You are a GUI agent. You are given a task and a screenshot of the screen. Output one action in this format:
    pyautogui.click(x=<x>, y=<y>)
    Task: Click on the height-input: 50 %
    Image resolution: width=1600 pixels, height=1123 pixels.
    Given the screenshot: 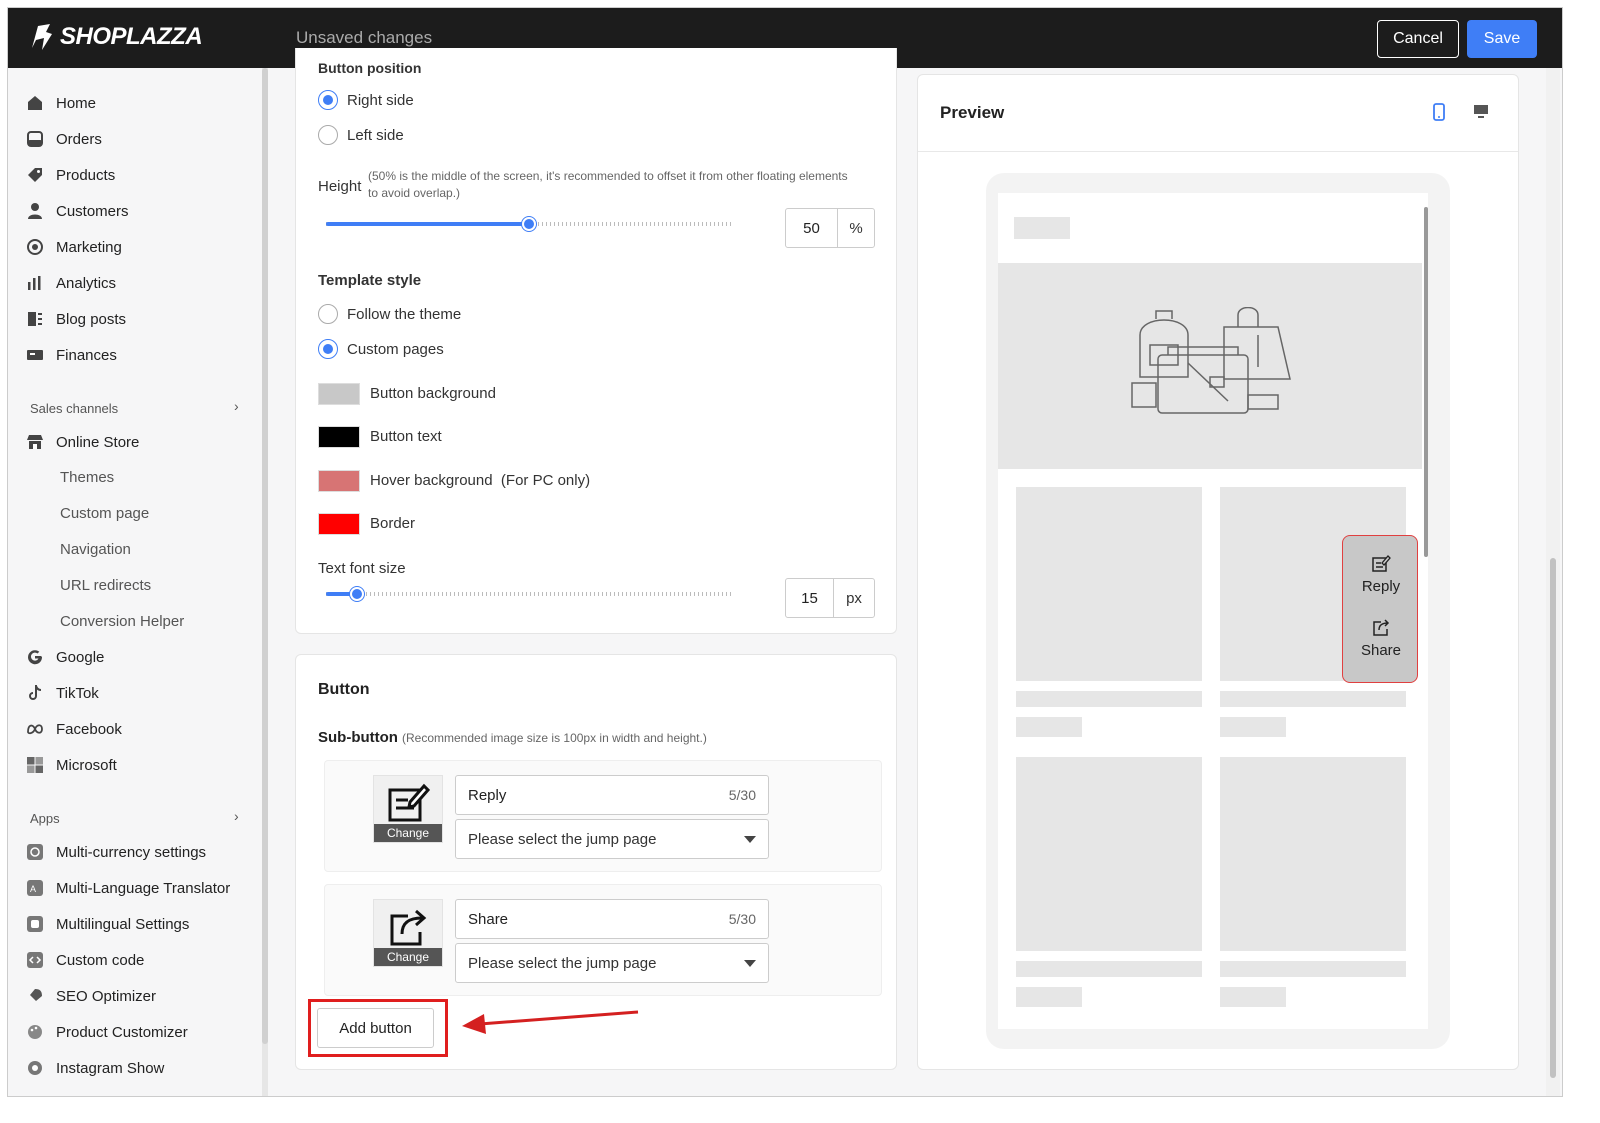 What is the action you would take?
    pyautogui.click(x=830, y=228)
    